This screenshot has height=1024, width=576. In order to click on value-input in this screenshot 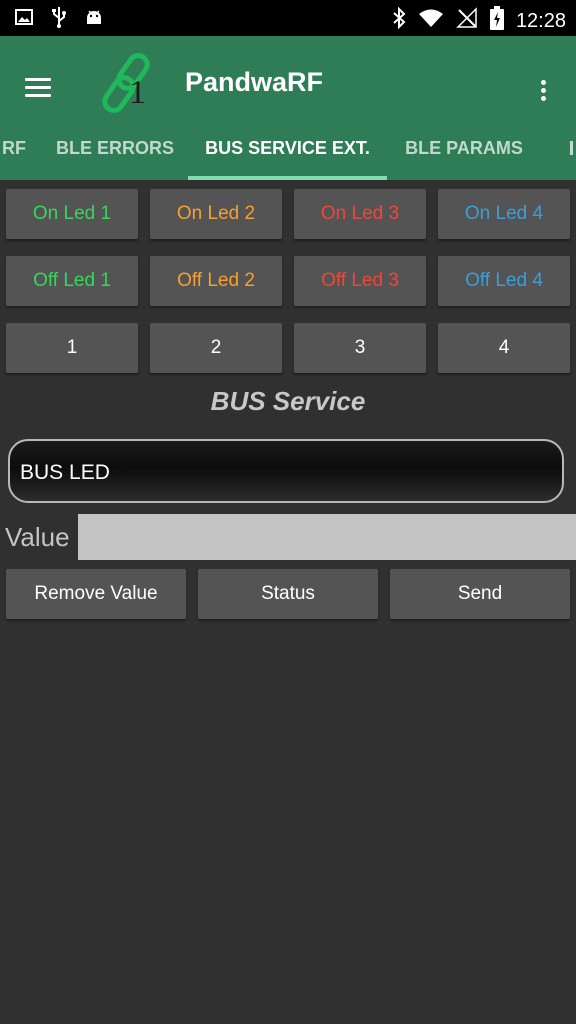, I will do `click(327, 537)`.